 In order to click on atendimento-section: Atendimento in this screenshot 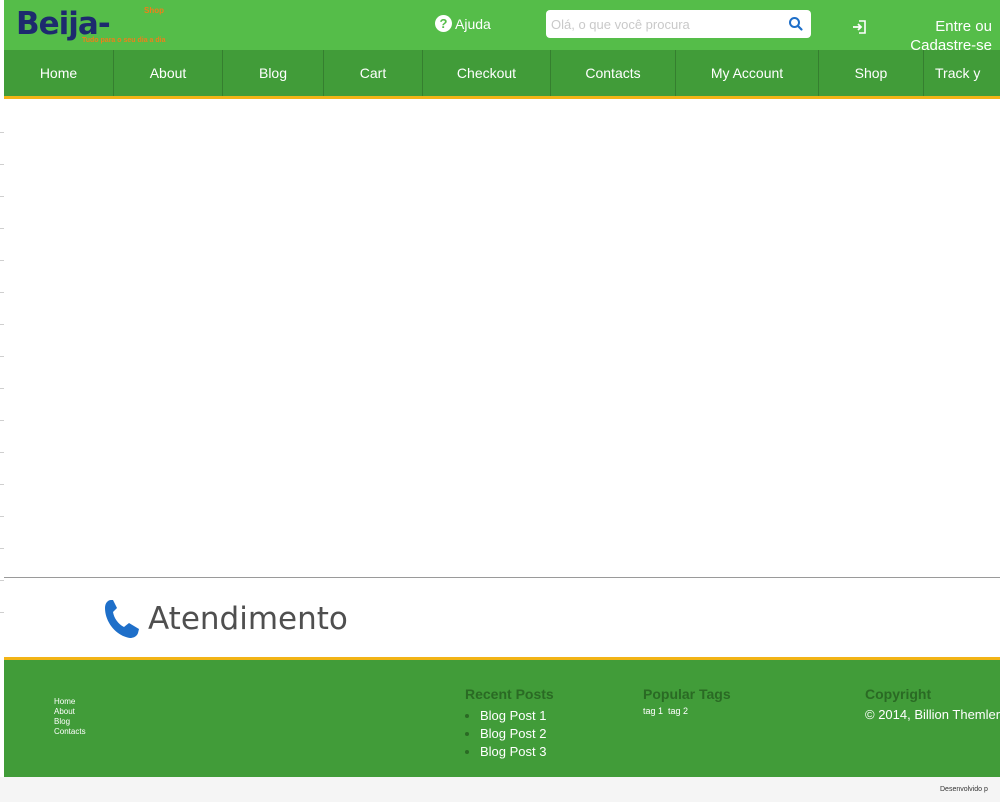, I will do `click(225, 619)`.